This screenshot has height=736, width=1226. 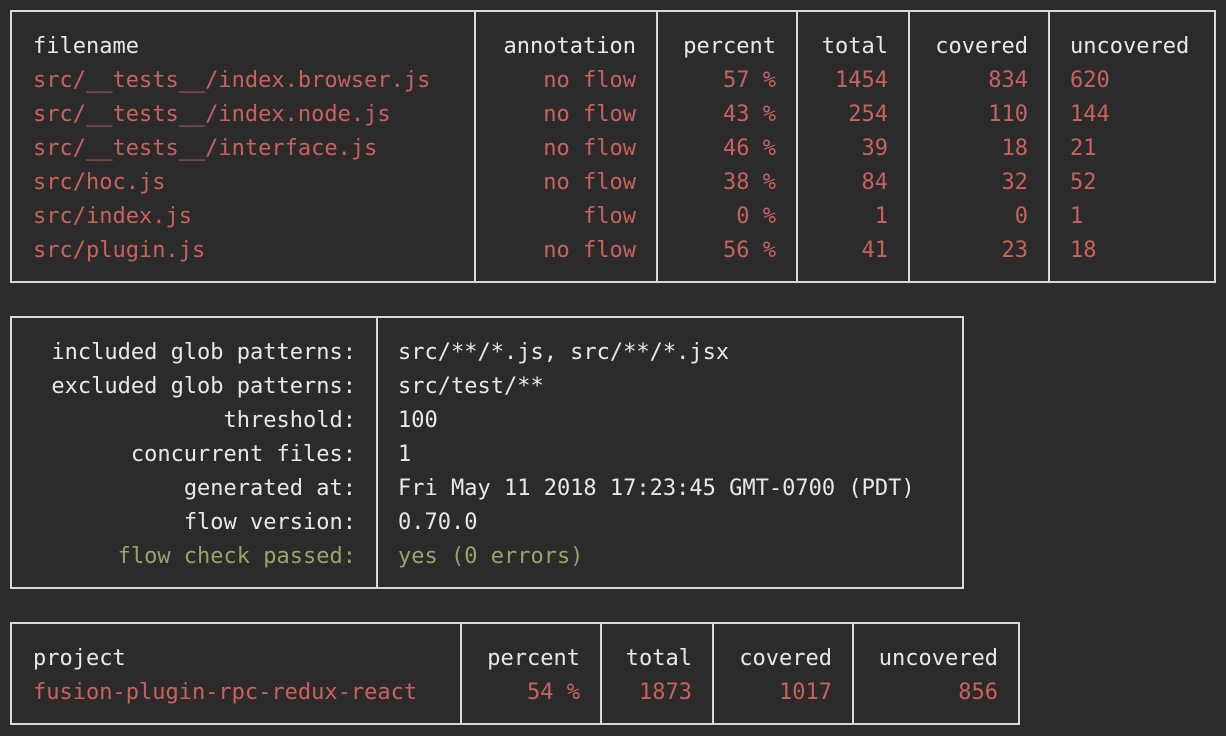 What do you see at coordinates (749, 148) in the screenshot?
I see `table-row-percent: 46 %` at bounding box center [749, 148].